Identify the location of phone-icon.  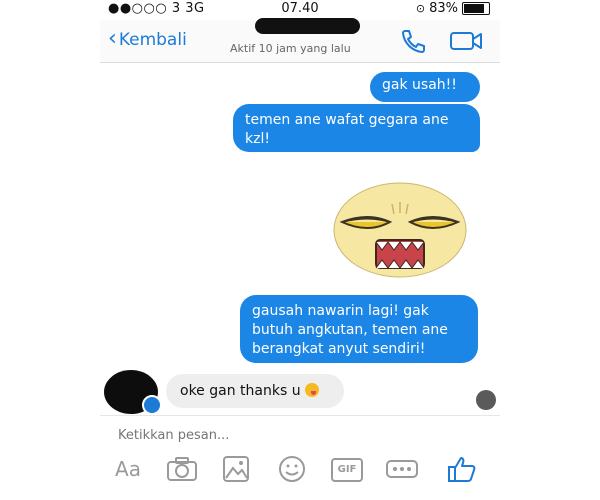
(413, 41).